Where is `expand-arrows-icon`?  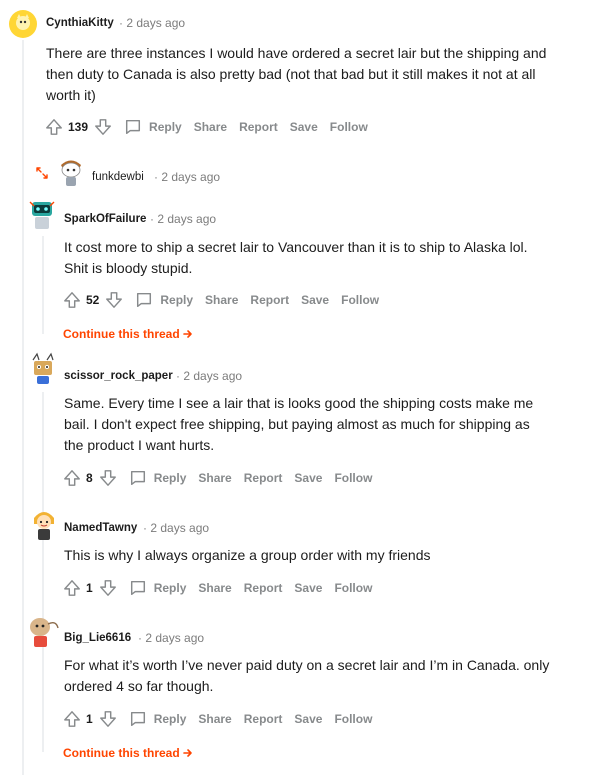
expand-arrows-icon is located at coordinates (42, 175).